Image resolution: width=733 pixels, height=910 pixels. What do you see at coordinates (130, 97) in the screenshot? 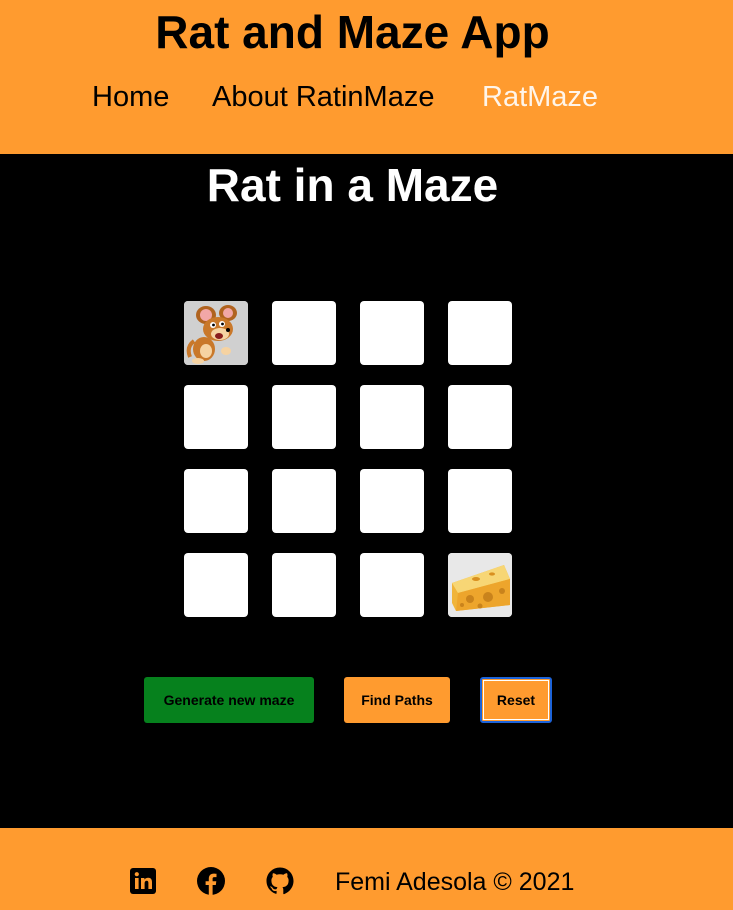
I see `nav-home-link: Home` at bounding box center [130, 97].